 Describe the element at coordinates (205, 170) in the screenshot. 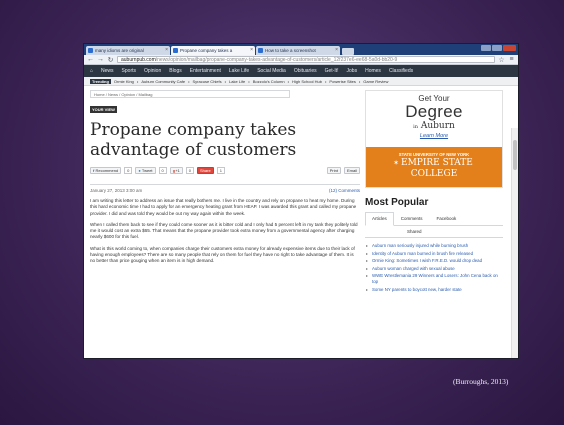

I see `share-button: Share` at that location.